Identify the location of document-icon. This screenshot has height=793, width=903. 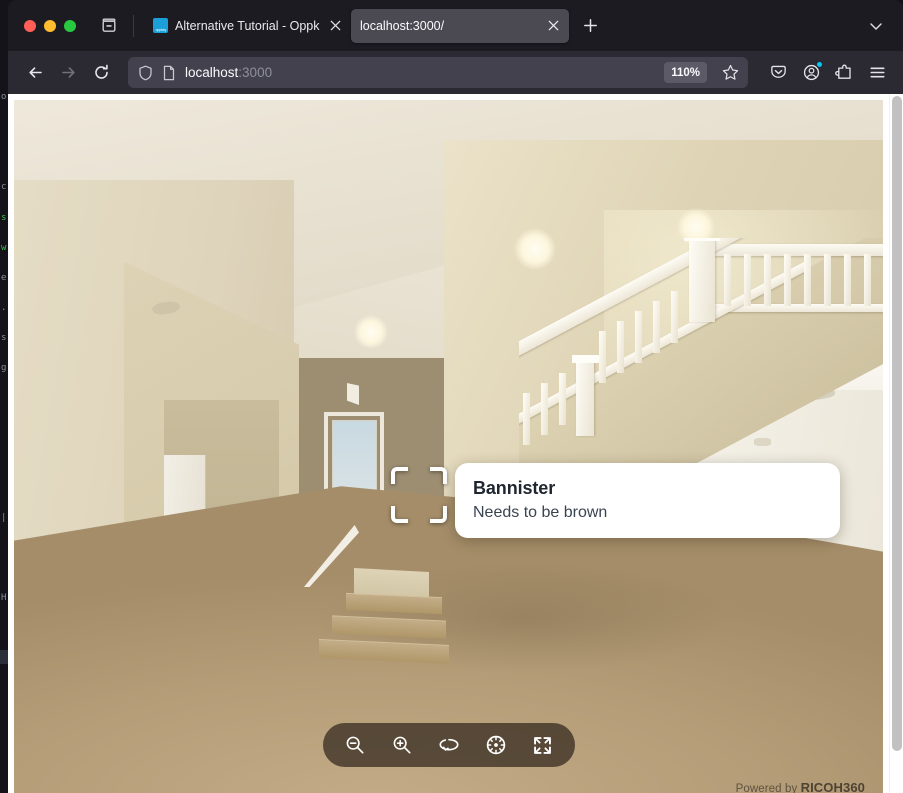
(168, 72).